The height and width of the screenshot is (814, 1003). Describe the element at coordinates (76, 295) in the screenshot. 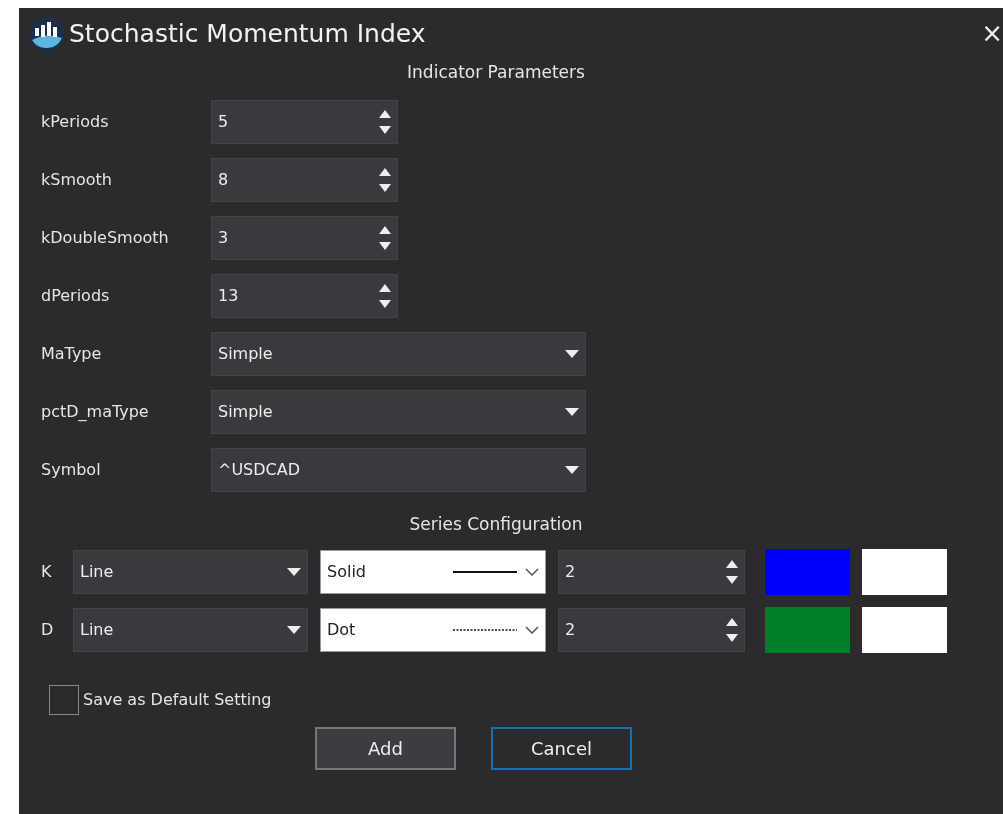

I see `field-label: dPeriods` at that location.